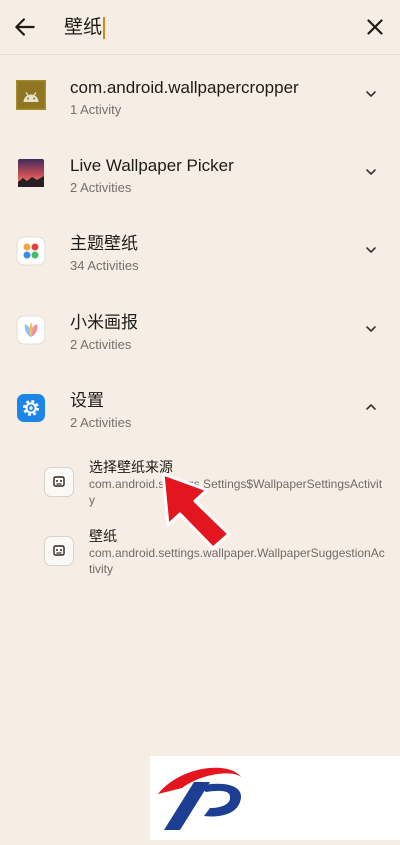 The image size is (400, 845). Describe the element at coordinates (31, 251) in the screenshot. I see `theme-wallpaper-icon` at that location.